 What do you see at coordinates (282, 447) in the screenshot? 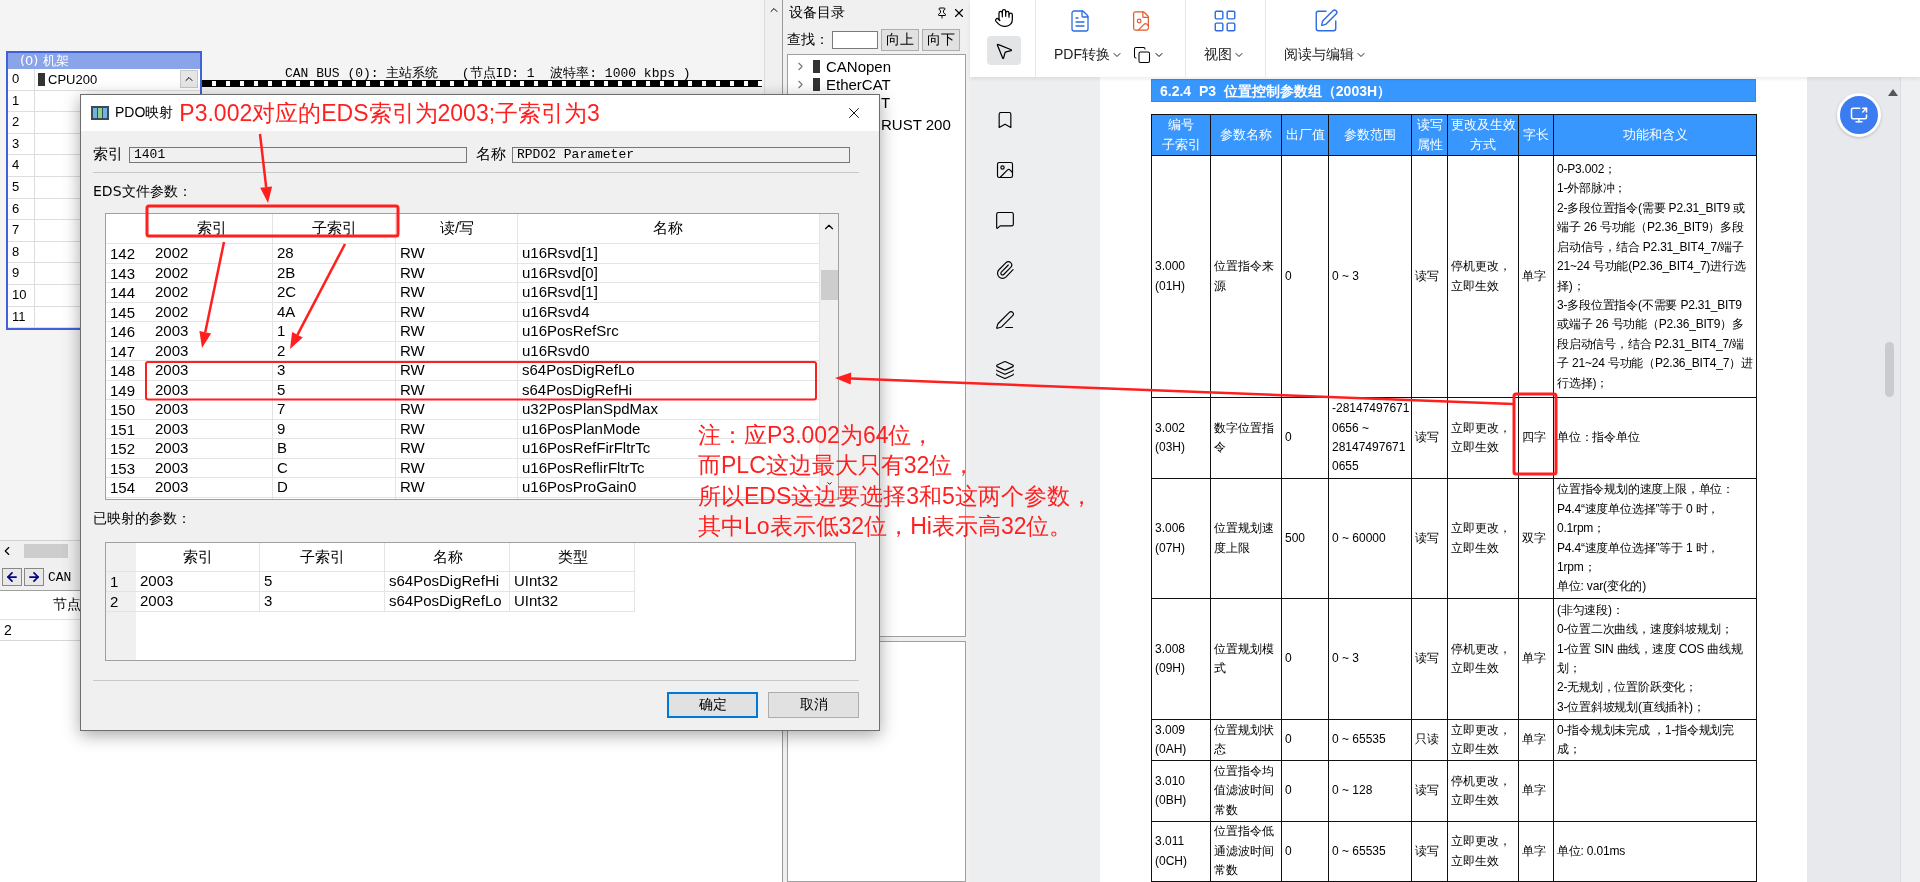
I see `table-cell: B` at bounding box center [282, 447].